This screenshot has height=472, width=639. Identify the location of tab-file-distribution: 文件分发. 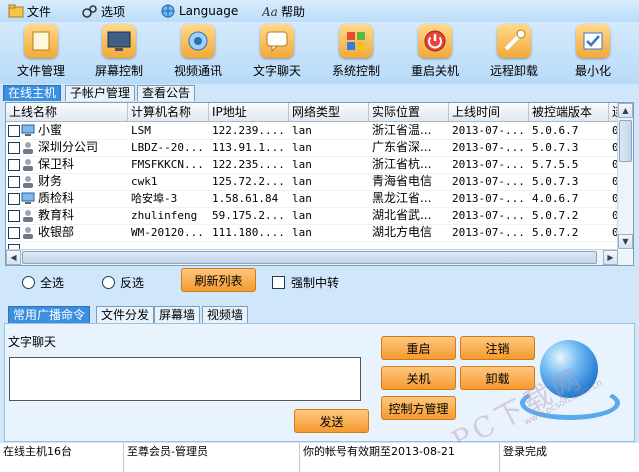
(125, 314).